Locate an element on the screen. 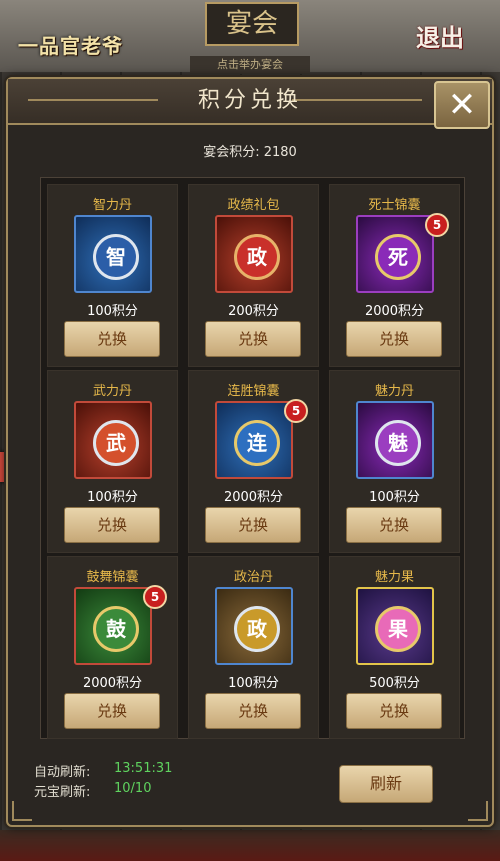 Image resolution: width=500 pixels, height=861 pixels. item-glyph: 果 is located at coordinates (398, 629).